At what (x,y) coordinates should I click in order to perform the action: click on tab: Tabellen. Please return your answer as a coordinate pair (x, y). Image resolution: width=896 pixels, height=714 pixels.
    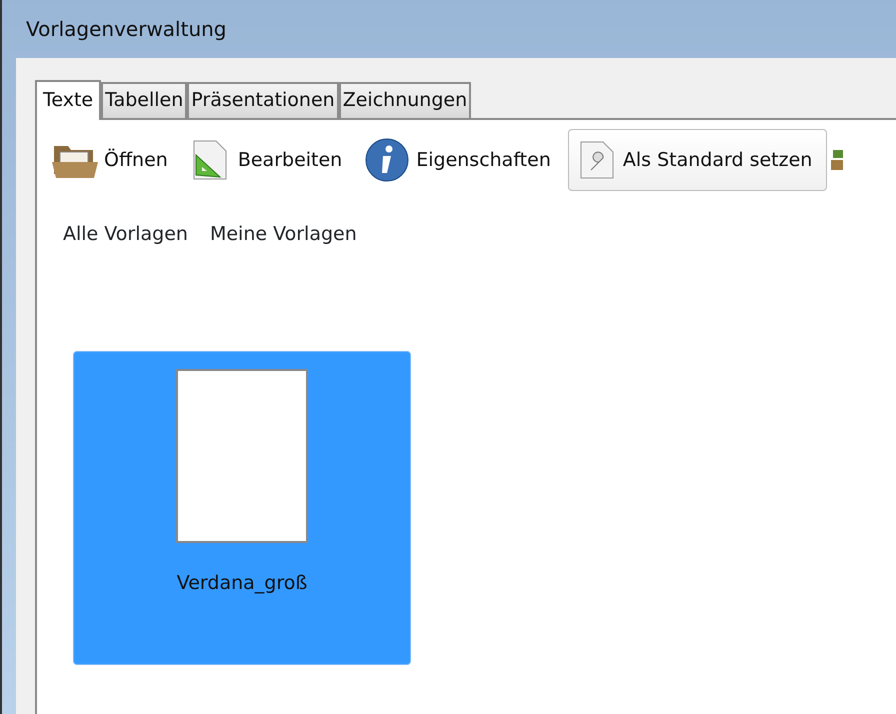
    Looking at the image, I should click on (144, 100).